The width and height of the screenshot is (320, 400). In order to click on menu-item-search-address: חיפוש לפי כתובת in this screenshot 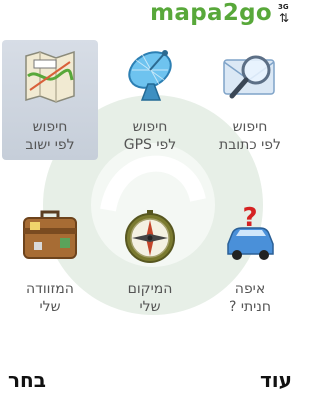, I will do `click(250, 100)`.